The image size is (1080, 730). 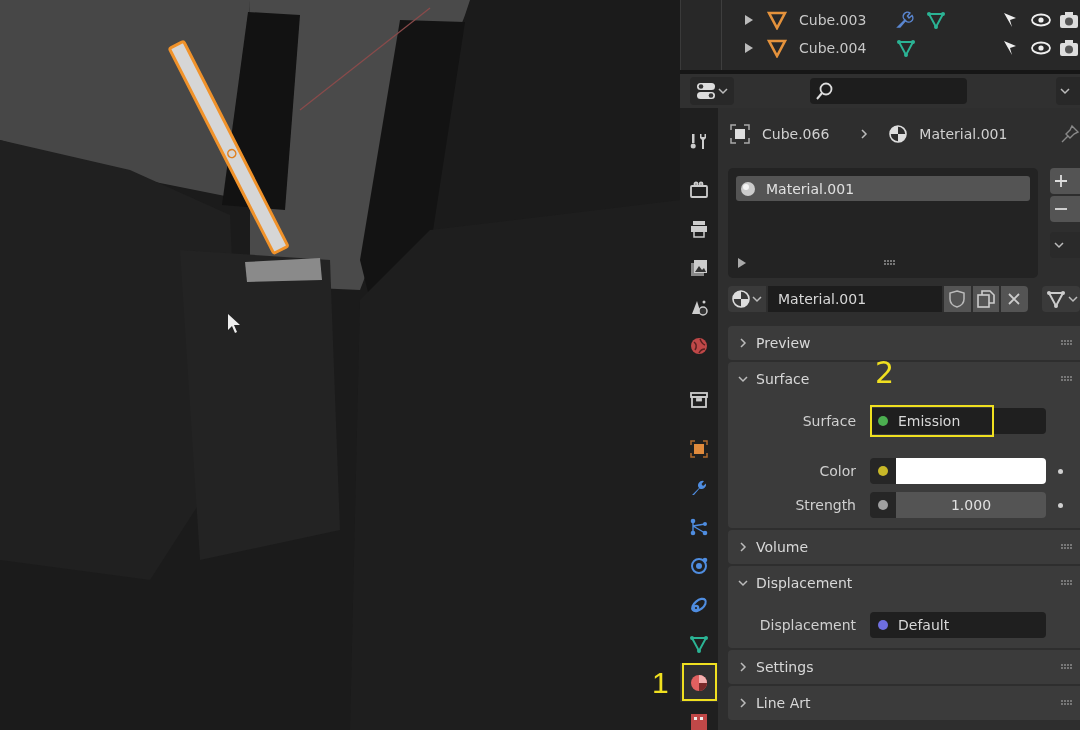 What do you see at coordinates (807, 625) in the screenshot?
I see `field-label: Displacement` at bounding box center [807, 625].